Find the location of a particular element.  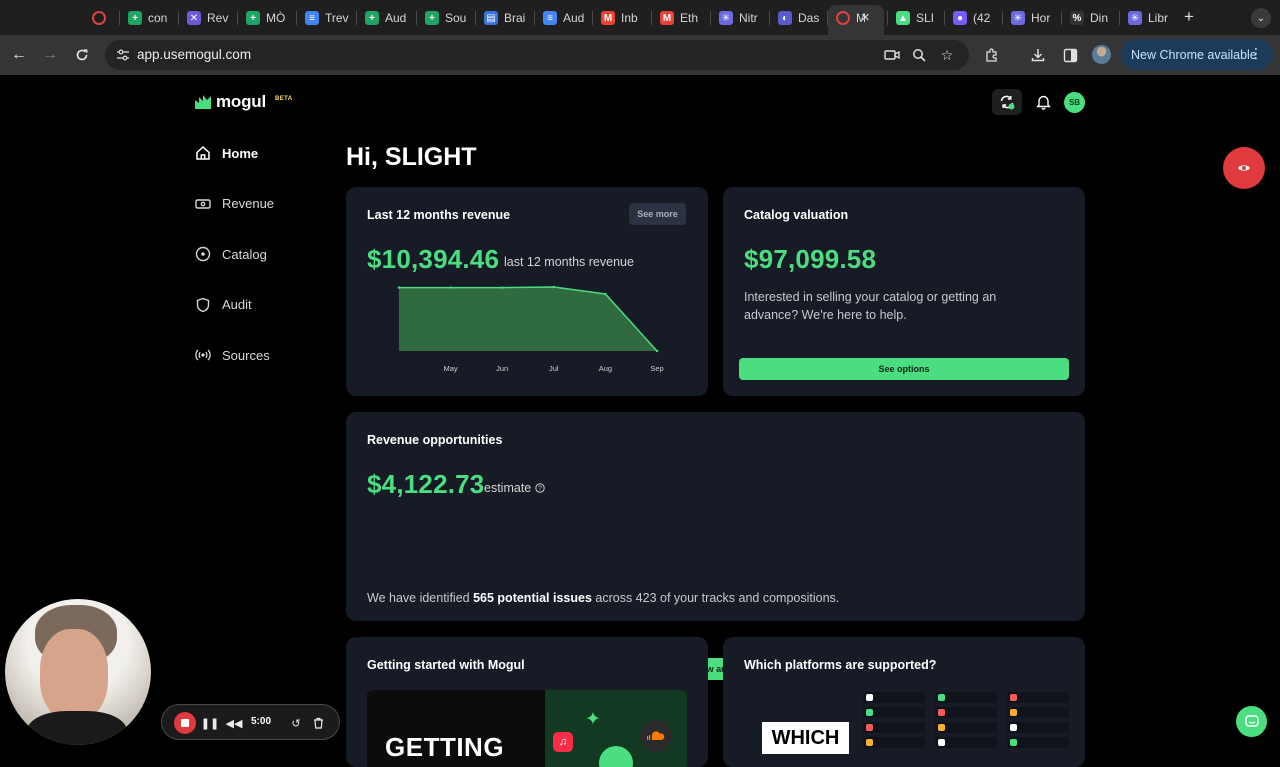

browser-tab: ✳ Libr is located at coordinates (1157, 18).